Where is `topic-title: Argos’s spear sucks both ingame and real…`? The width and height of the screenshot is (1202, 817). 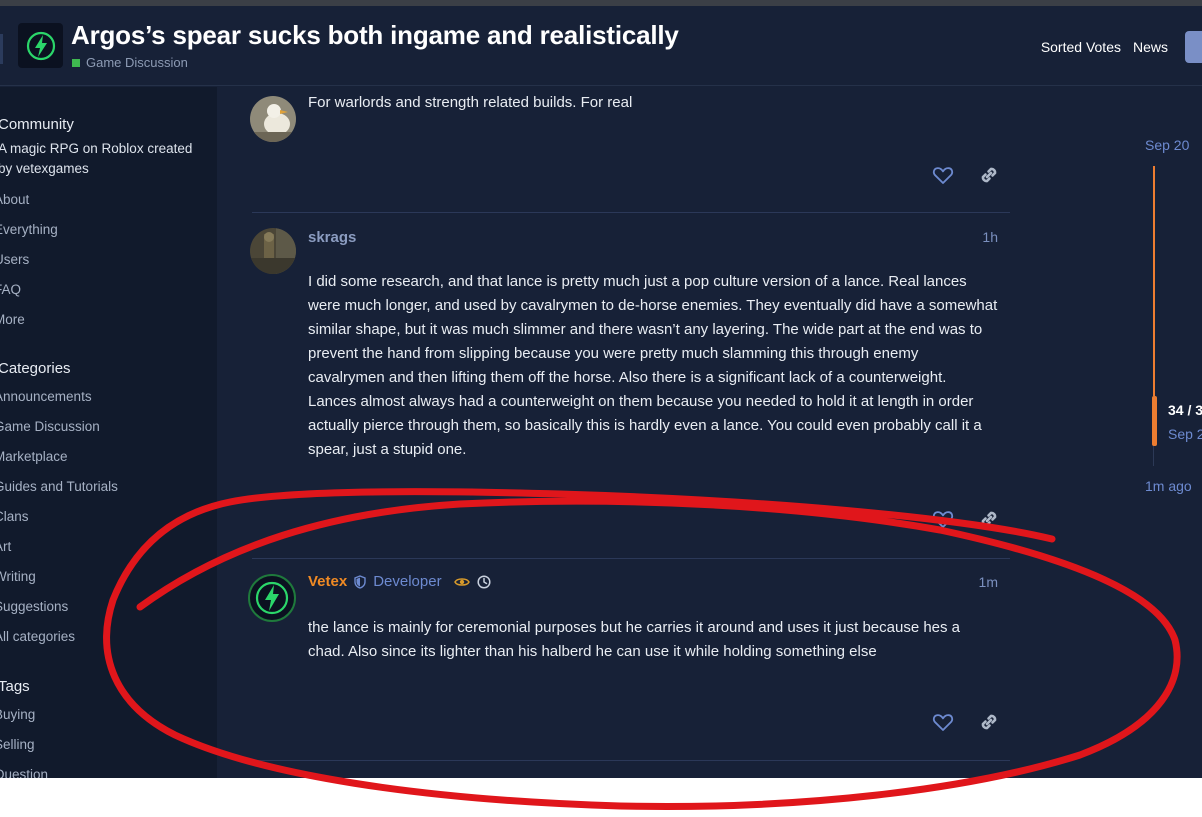
topic-title: Argos’s spear sucks both ingame and real… is located at coordinates (375, 35).